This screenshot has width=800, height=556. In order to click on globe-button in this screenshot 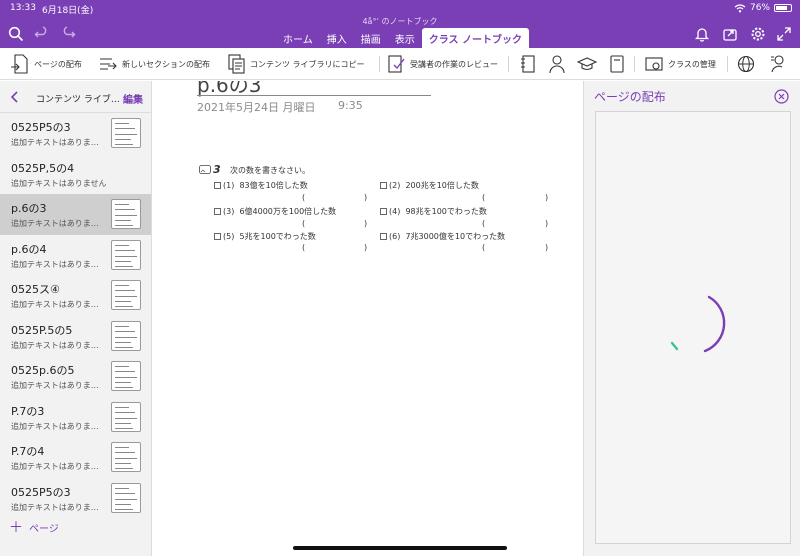, I will do `click(746, 64)`.